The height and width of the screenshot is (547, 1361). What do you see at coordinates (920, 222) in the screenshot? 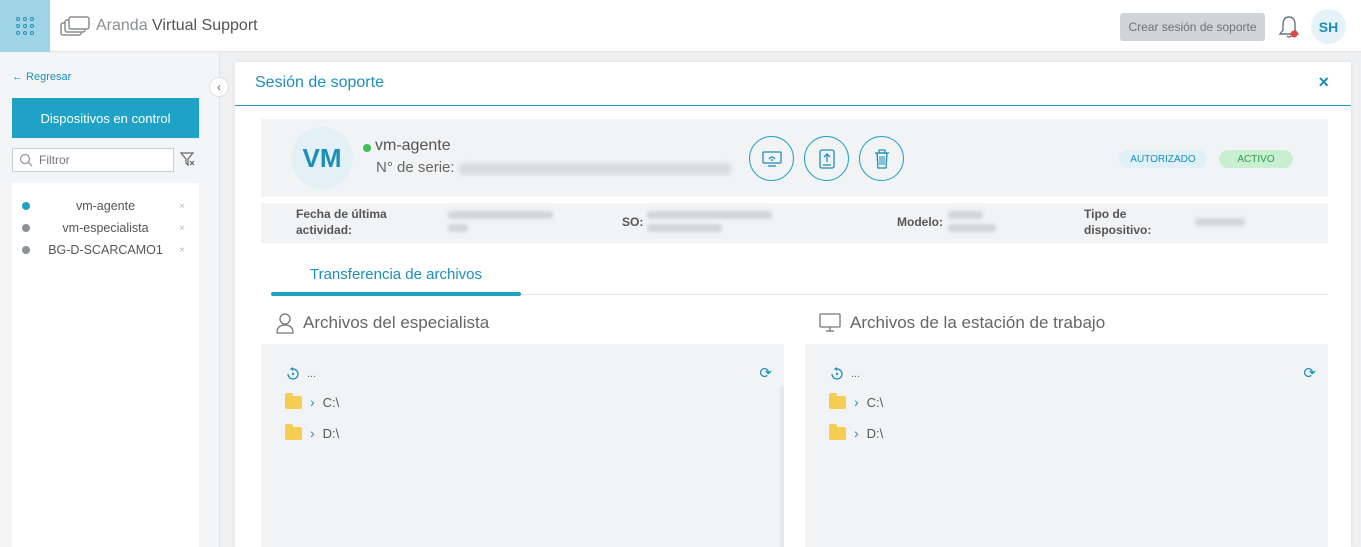
I see `model-label: Modelo:` at bounding box center [920, 222].